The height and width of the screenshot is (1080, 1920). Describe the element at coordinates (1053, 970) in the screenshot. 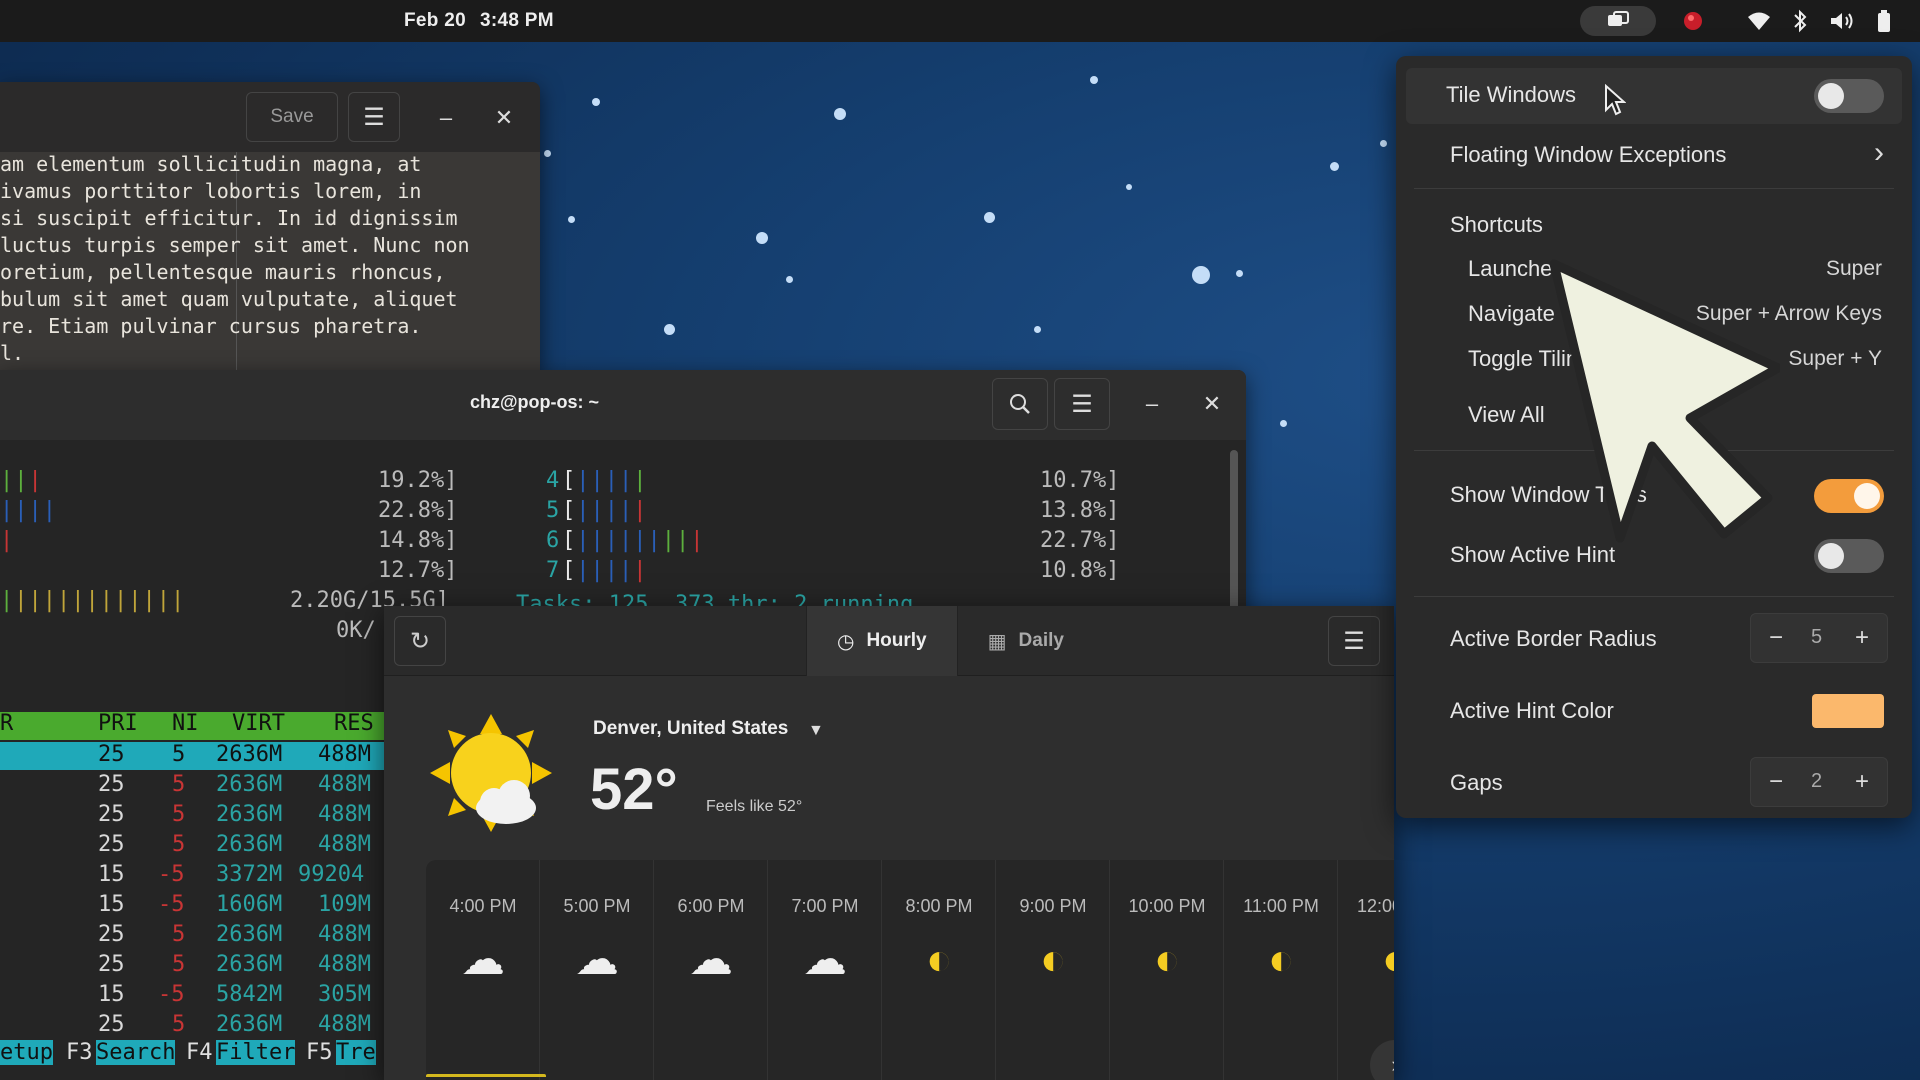

I see `hour-column: 9:00 PM ◐` at that location.